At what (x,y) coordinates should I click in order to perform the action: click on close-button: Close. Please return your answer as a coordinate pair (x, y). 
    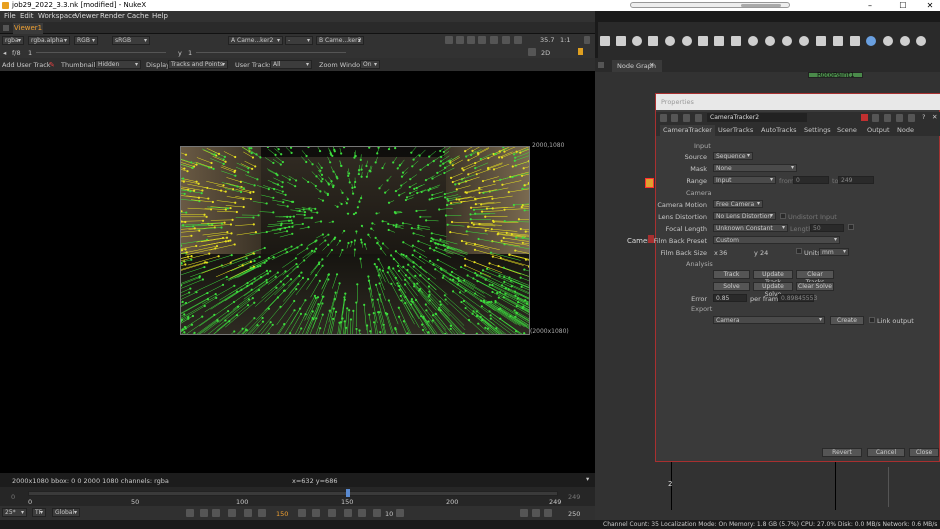
    Looking at the image, I should click on (924, 452).